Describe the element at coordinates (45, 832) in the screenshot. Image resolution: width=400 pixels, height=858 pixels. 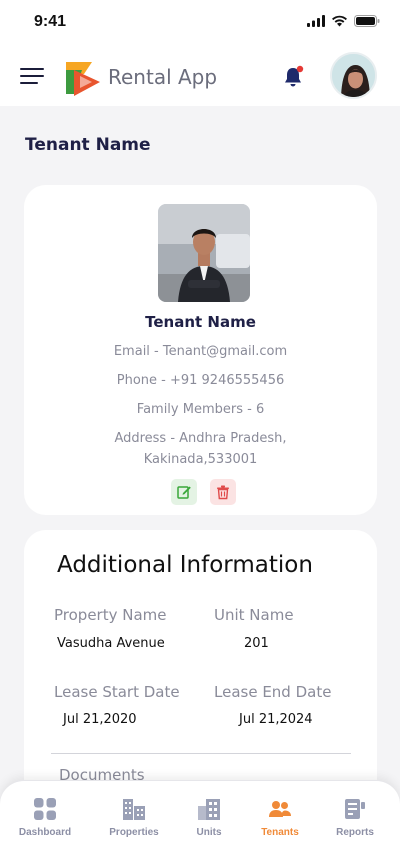
I see `nav-label-dashboard: Dashboard` at that location.